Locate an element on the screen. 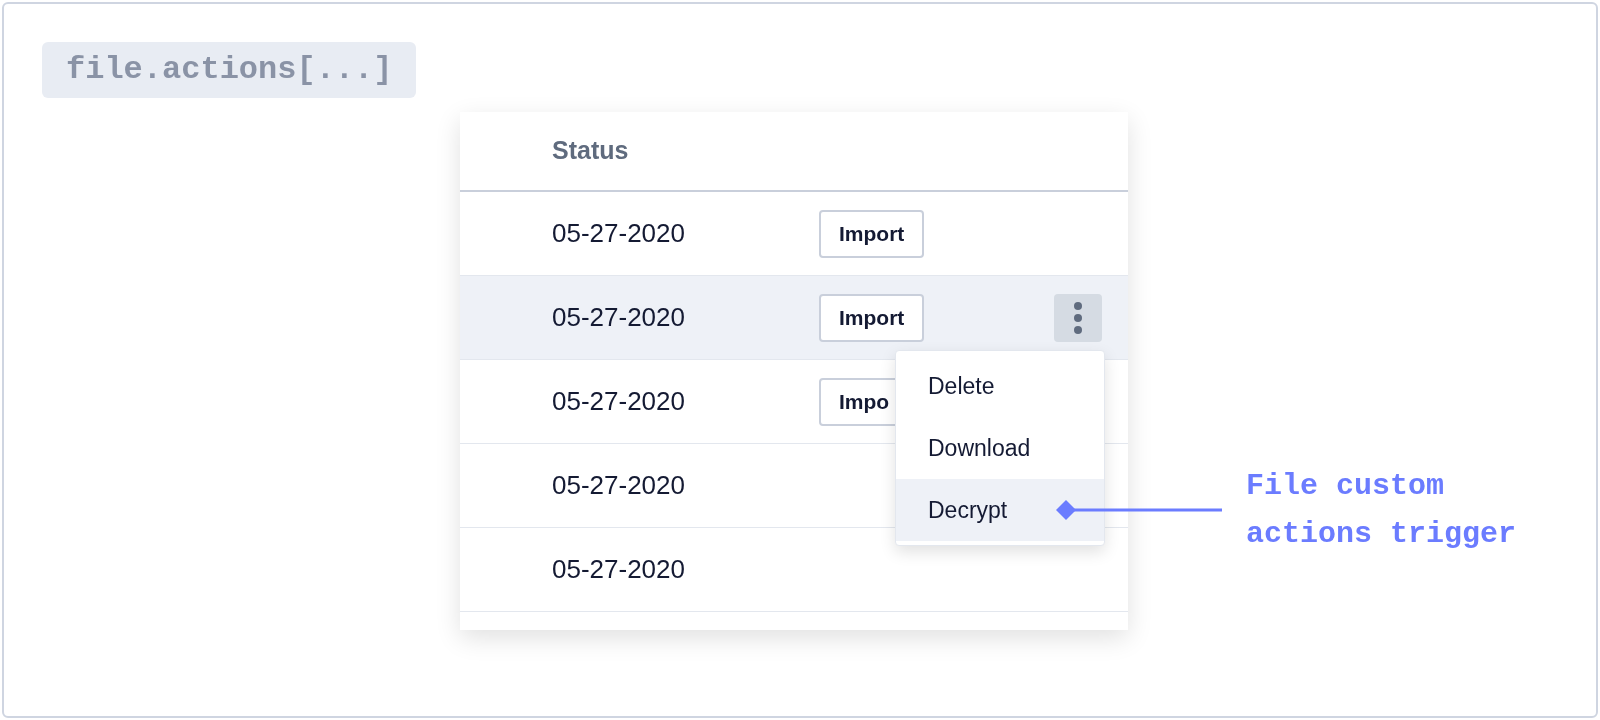 This screenshot has height=720, width=1600. menu-item: Delete is located at coordinates (1000, 386).